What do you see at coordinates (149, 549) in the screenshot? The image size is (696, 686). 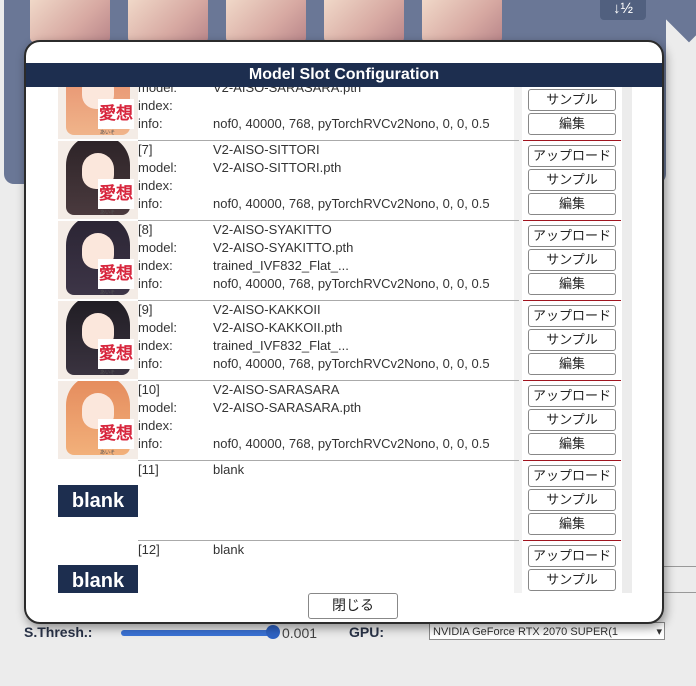 I see `slot-number: [12]` at bounding box center [149, 549].